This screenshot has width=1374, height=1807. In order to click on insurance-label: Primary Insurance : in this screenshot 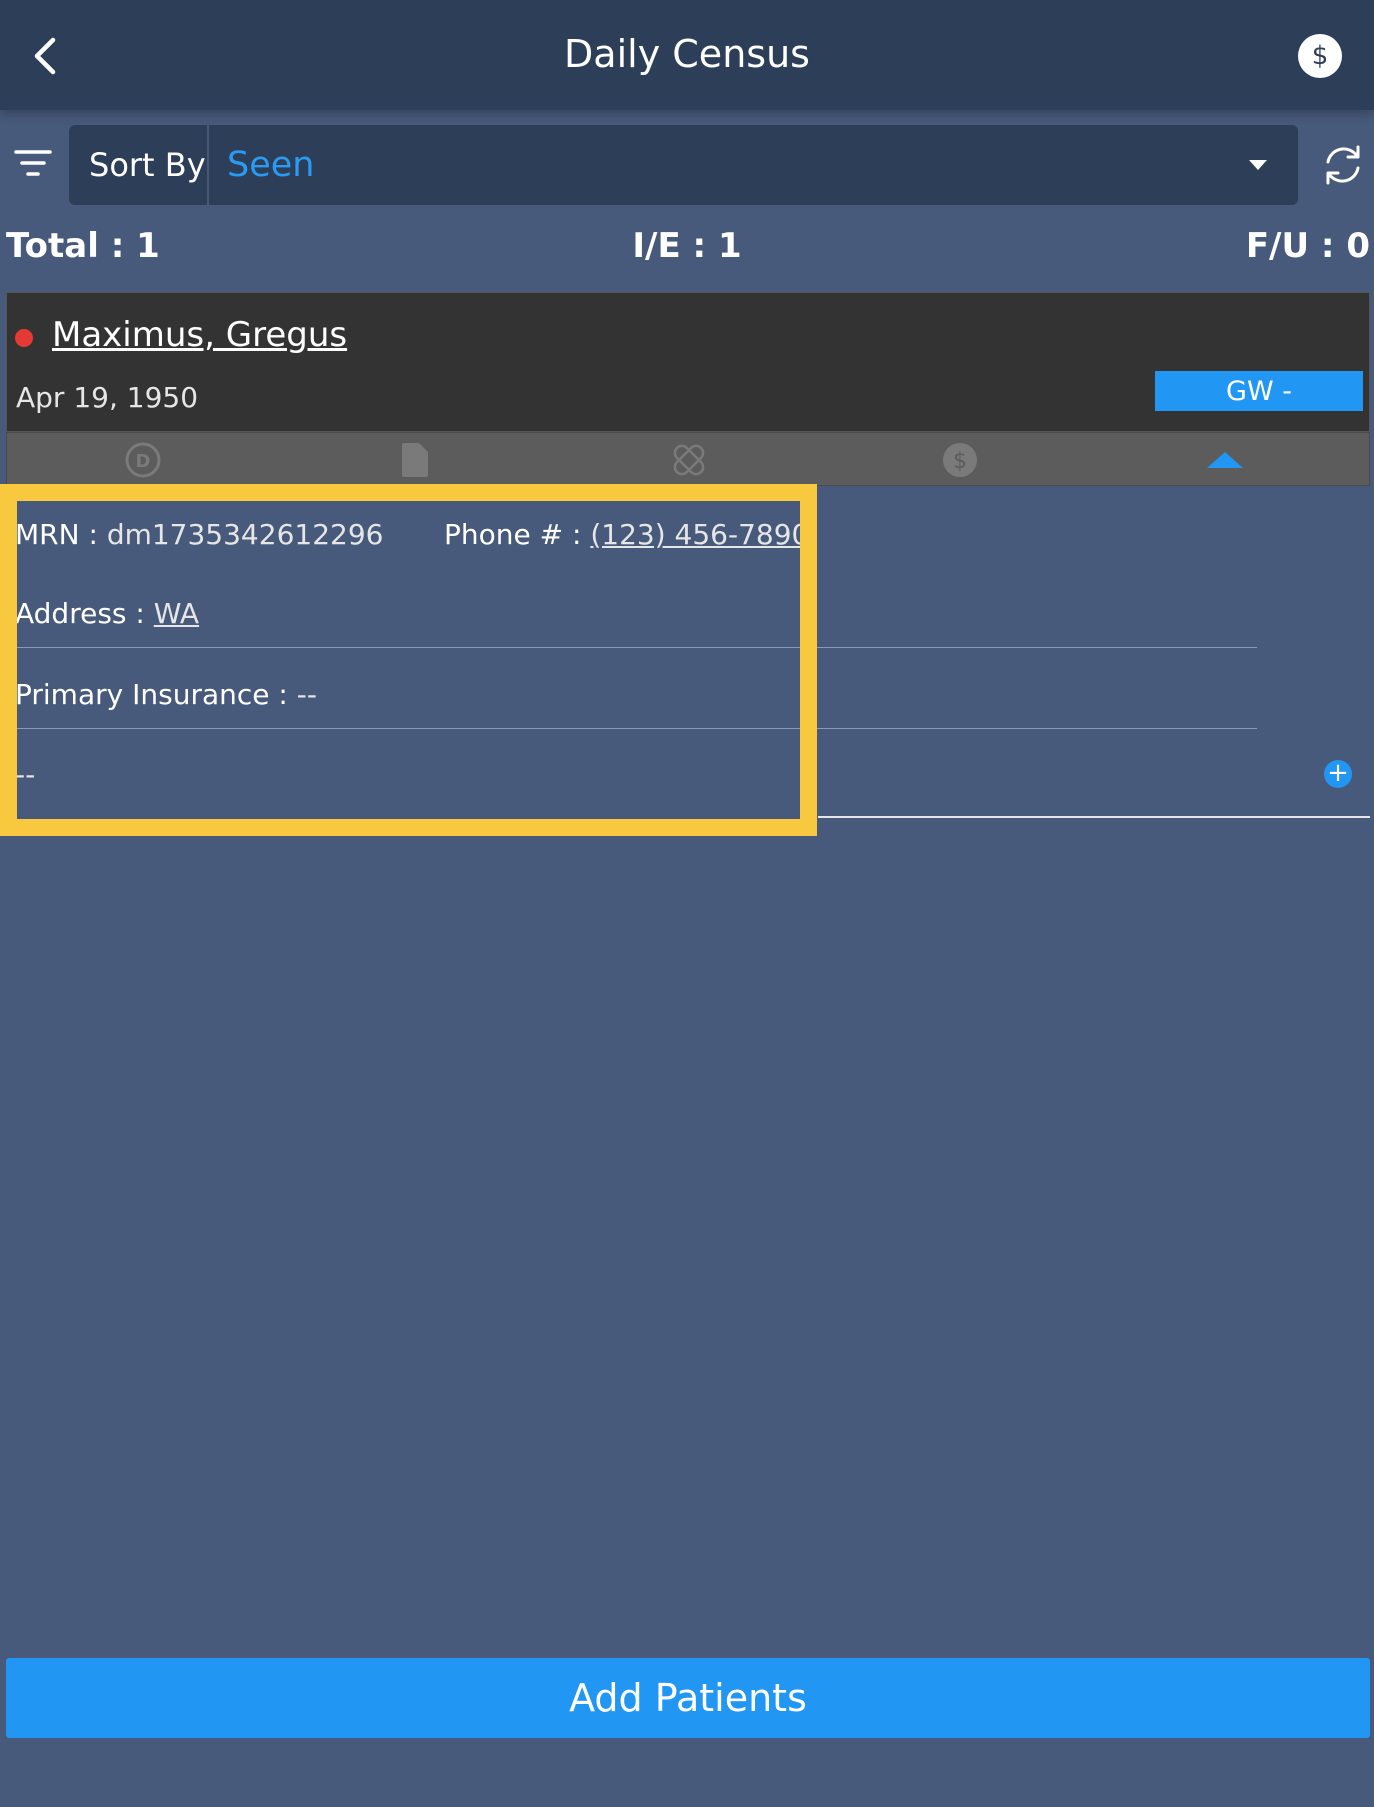, I will do `click(151, 694)`.